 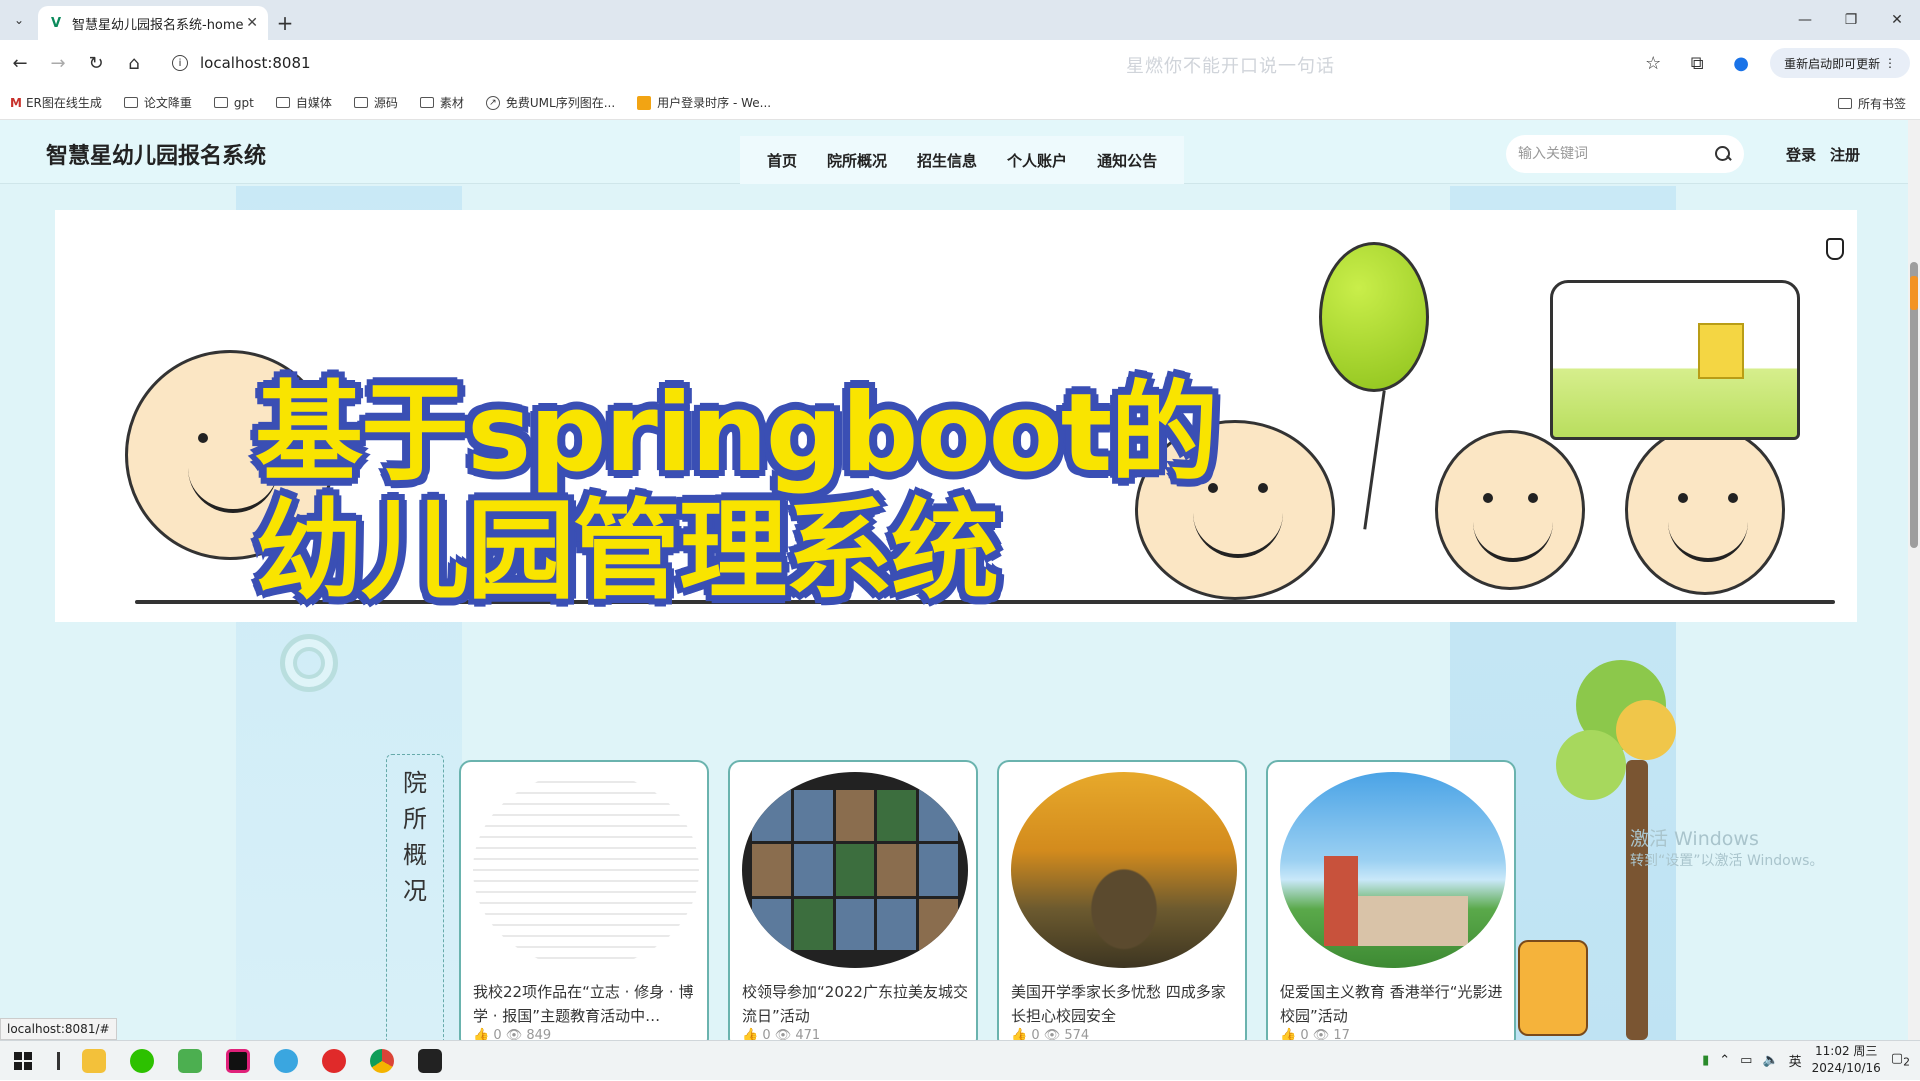 I want to click on bookmark-label: 源码, so click(x=385, y=103).